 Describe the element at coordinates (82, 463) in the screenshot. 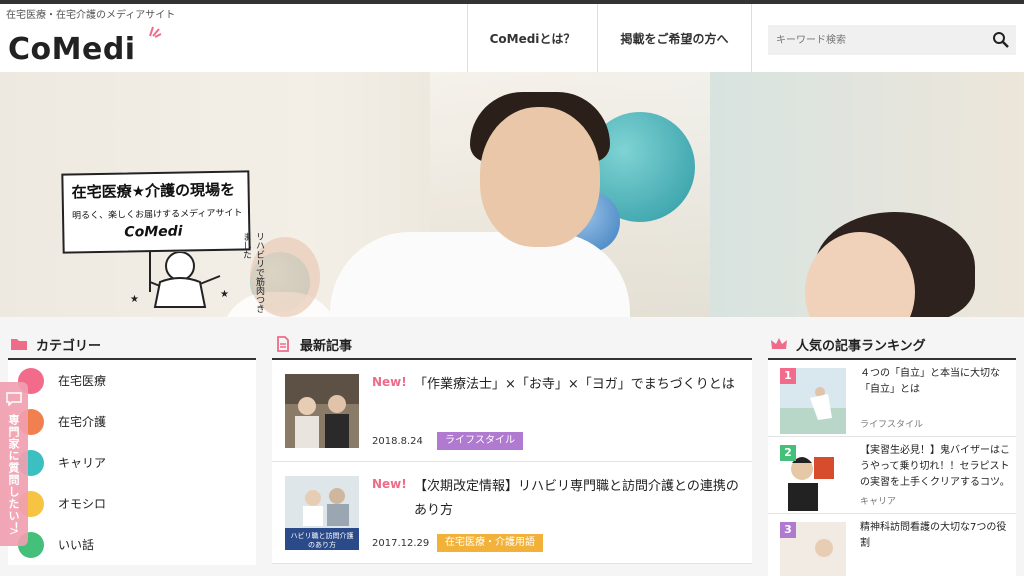

I see `category-label: キャリア` at that location.